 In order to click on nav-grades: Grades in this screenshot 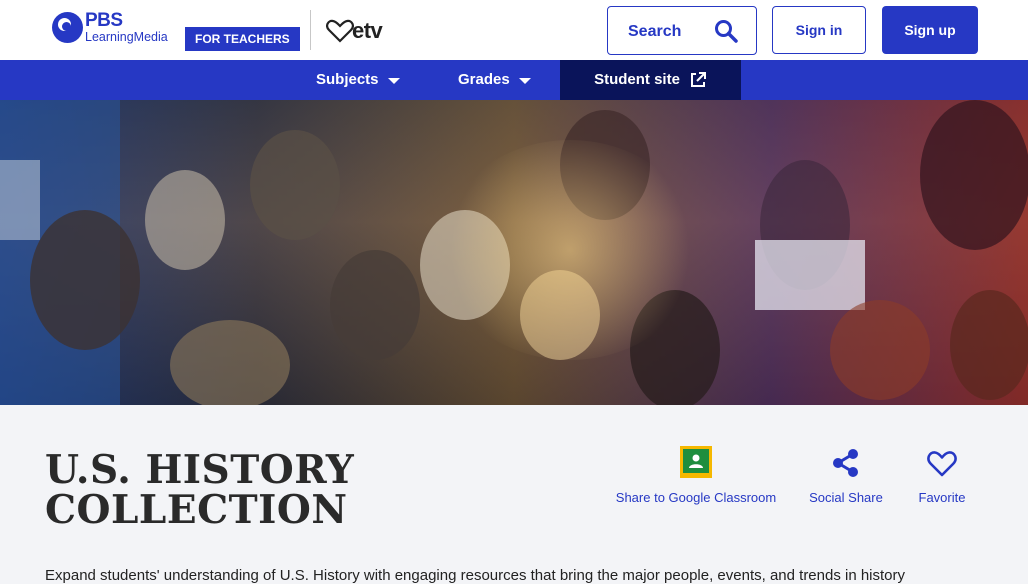, I will do `click(494, 80)`.